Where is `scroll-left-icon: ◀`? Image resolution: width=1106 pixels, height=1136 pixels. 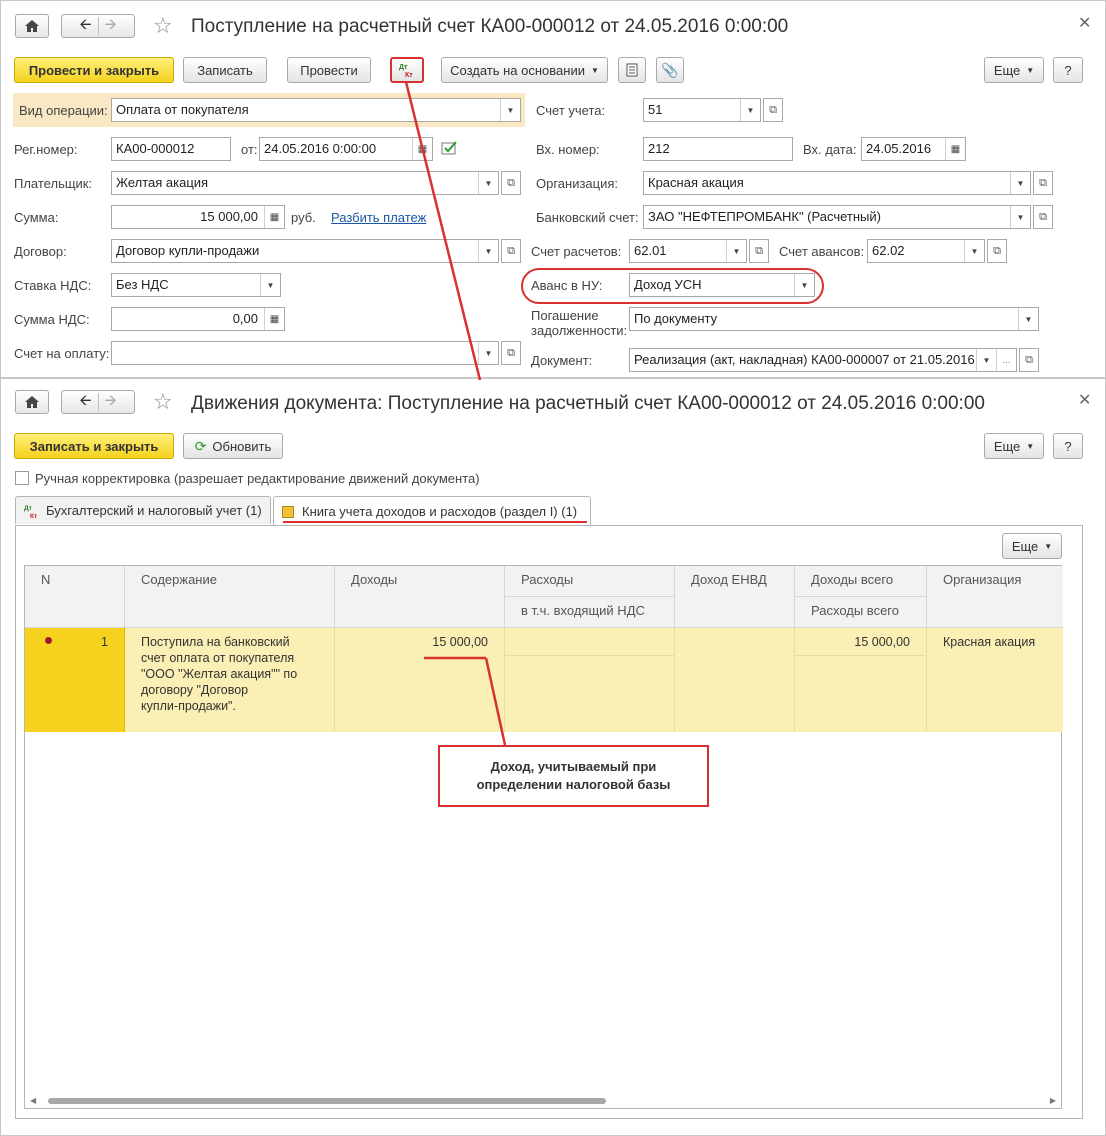
scroll-left-icon: ◀ is located at coordinates (33, 1100).